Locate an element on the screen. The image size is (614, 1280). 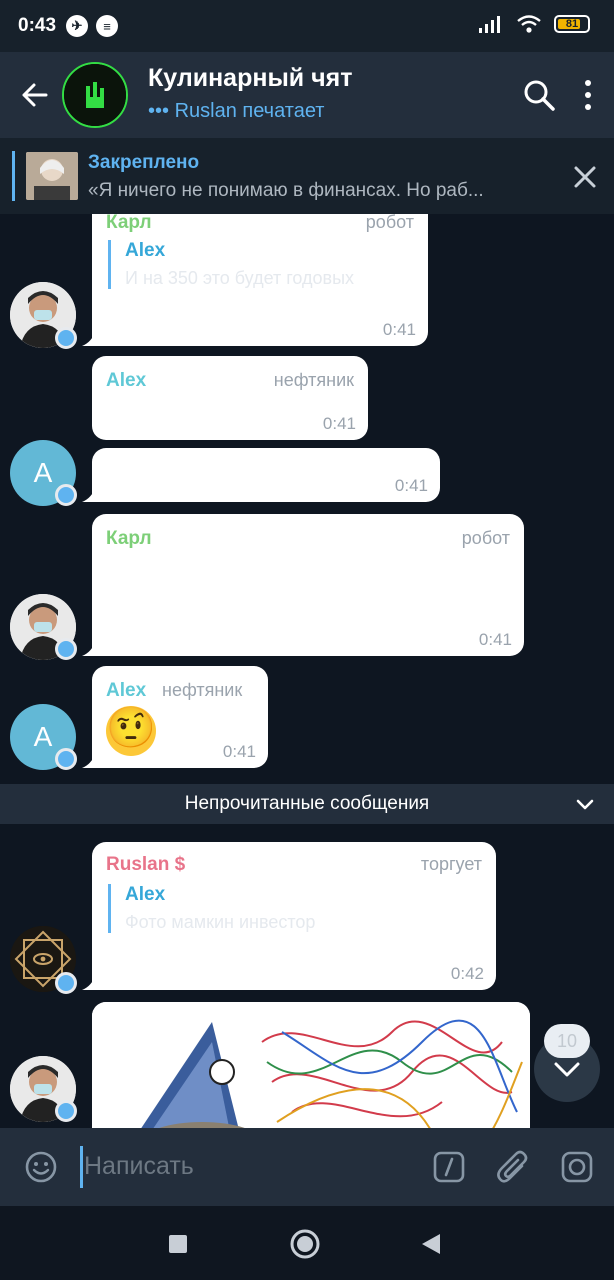
quote-text: И на 350 это будет годовых is located at coordinates (240, 278).